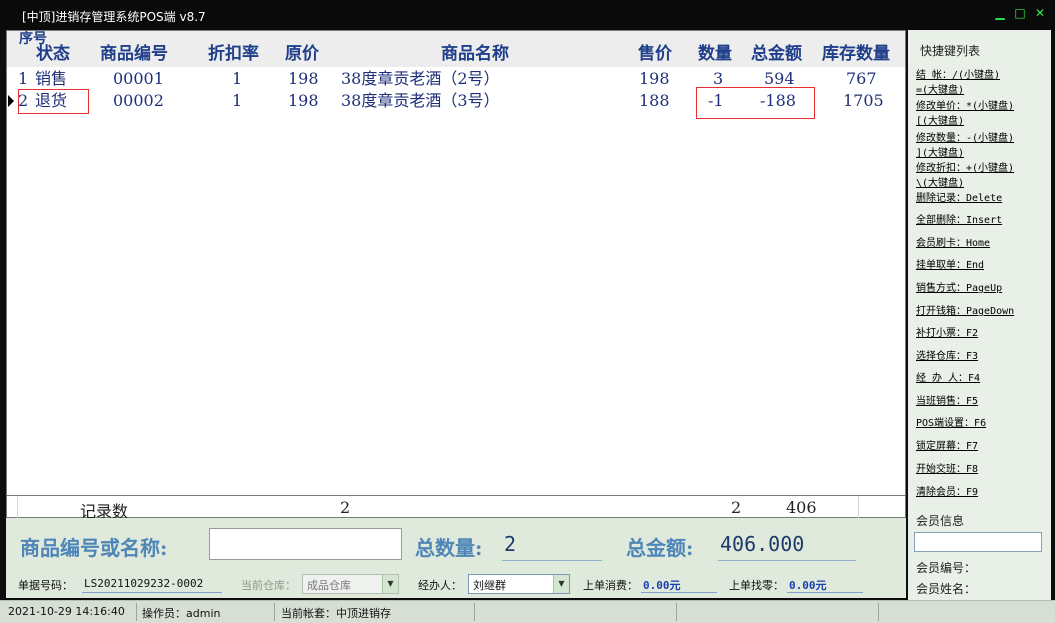 The image size is (1055, 623). Describe the element at coordinates (420, 78) in the screenshot. I see `cell-name: 38度章贡老酒（2号）` at that location.